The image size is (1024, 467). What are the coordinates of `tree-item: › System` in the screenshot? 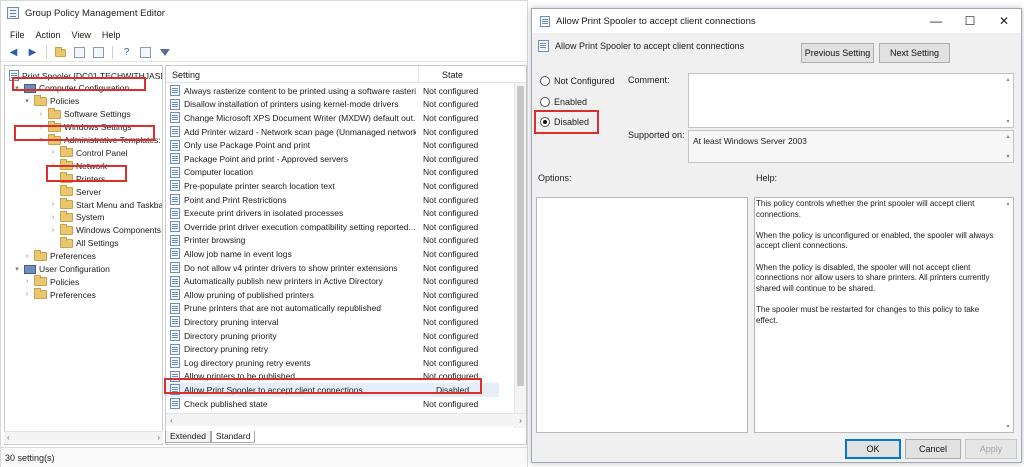 It's located at (76, 217).